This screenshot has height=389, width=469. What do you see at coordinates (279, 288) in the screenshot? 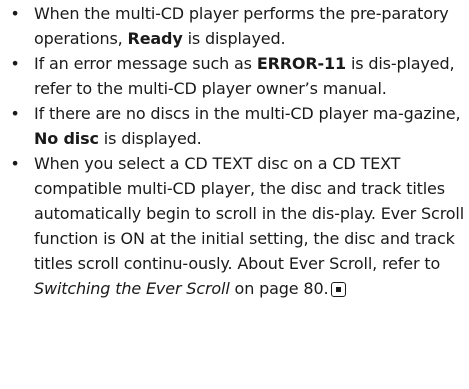
I see `item-text: on page 80.` at bounding box center [279, 288].